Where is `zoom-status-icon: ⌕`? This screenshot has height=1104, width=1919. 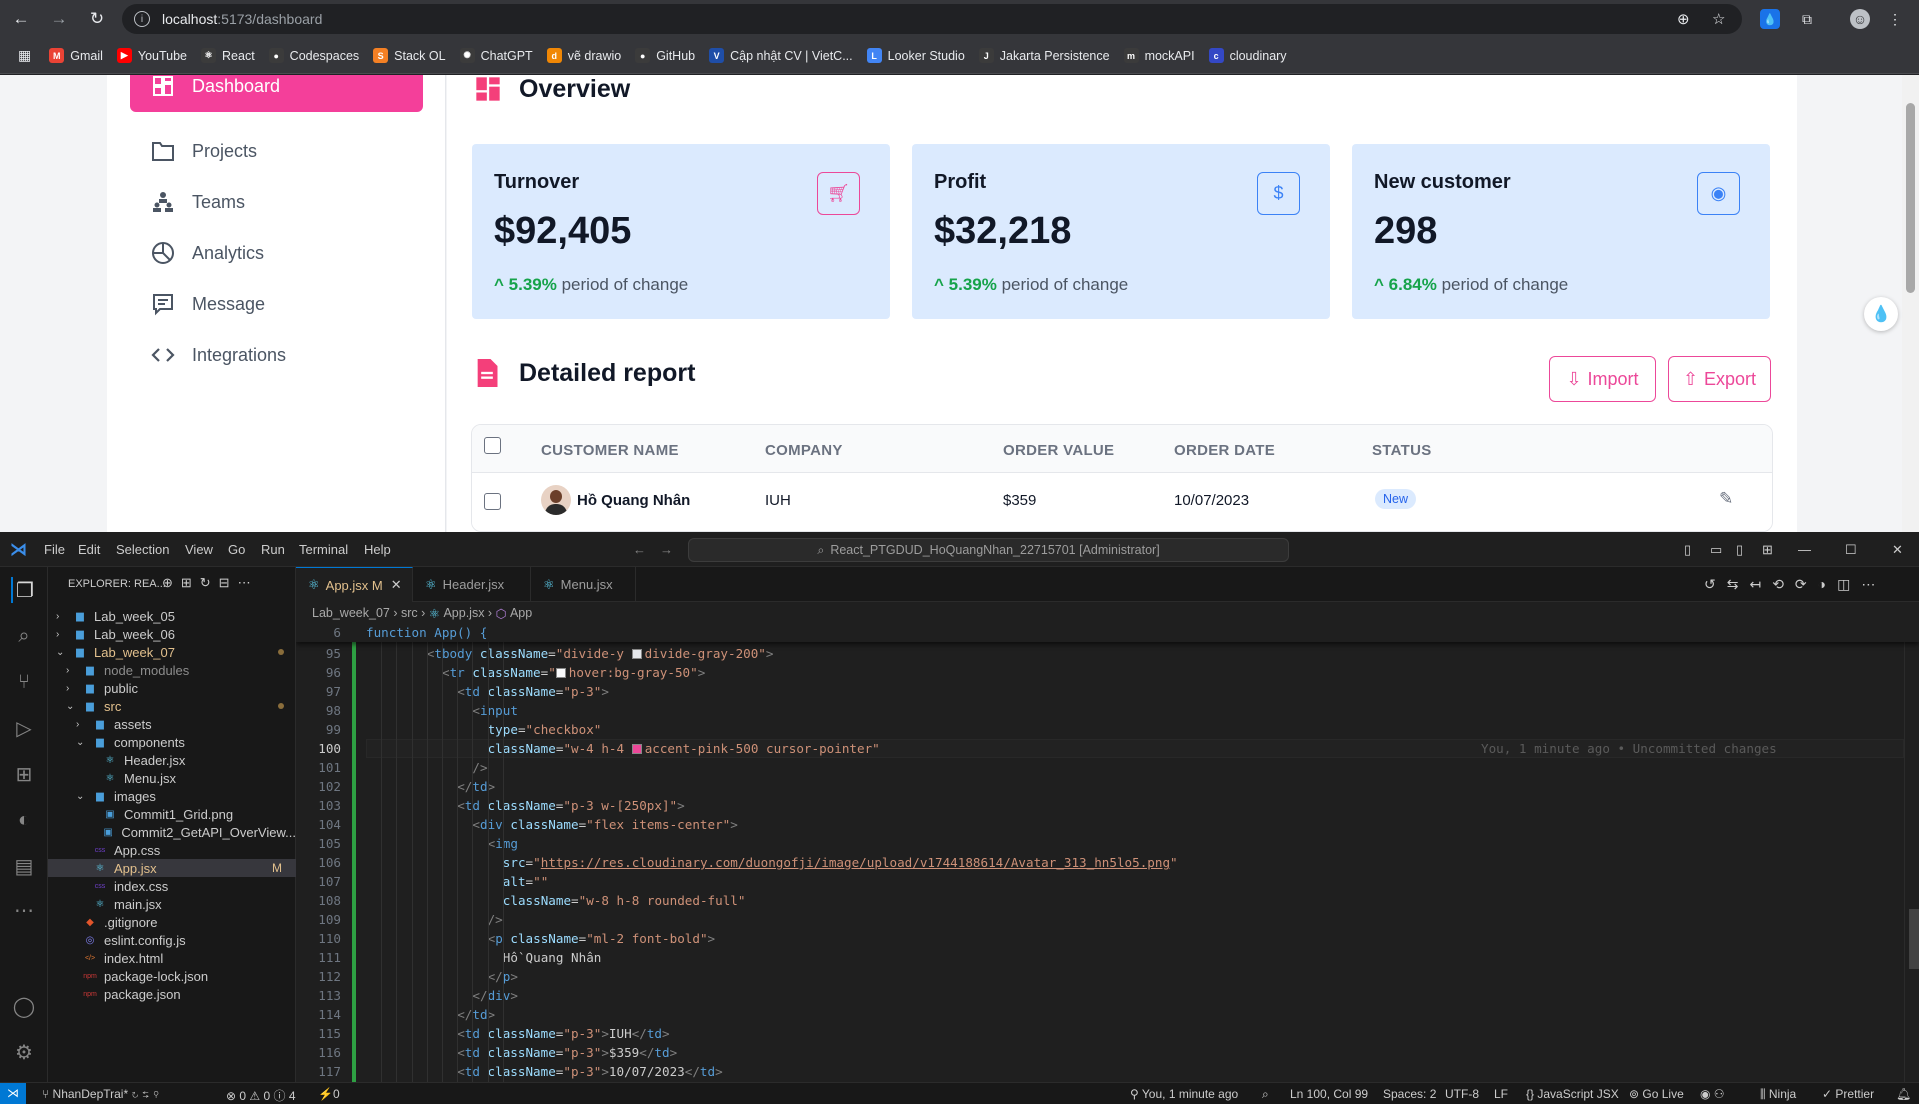 zoom-status-icon: ⌕ is located at coordinates (1265, 1094).